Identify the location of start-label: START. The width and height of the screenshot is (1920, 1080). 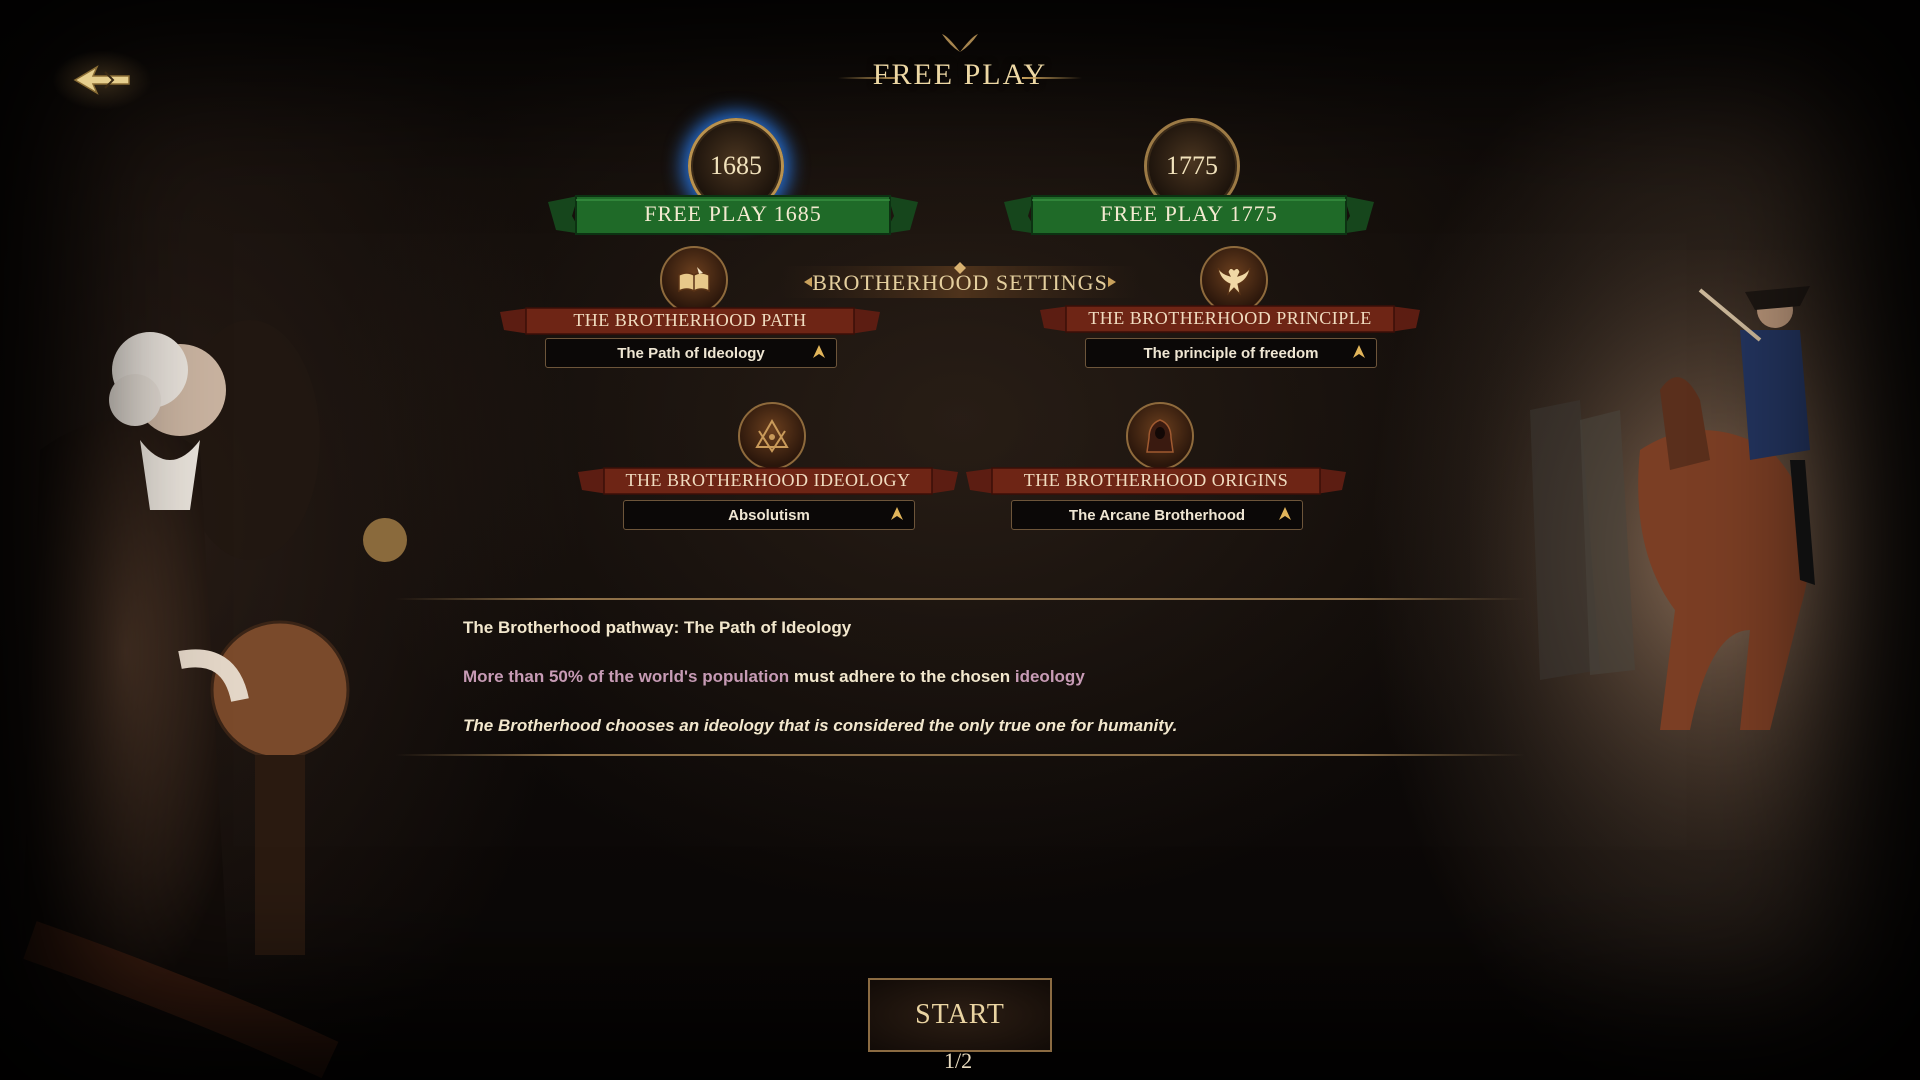
(960, 1014).